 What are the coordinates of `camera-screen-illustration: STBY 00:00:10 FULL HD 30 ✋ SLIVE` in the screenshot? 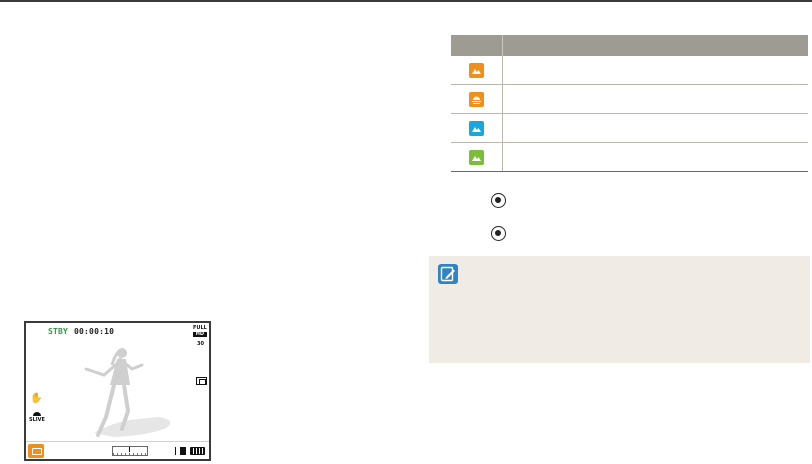 It's located at (117, 391).